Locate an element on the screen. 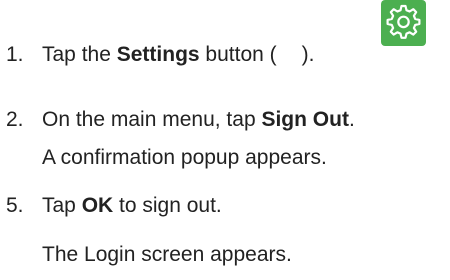 This screenshot has height=280, width=450. step-5-result: The Login screen appears. is located at coordinates (167, 254).